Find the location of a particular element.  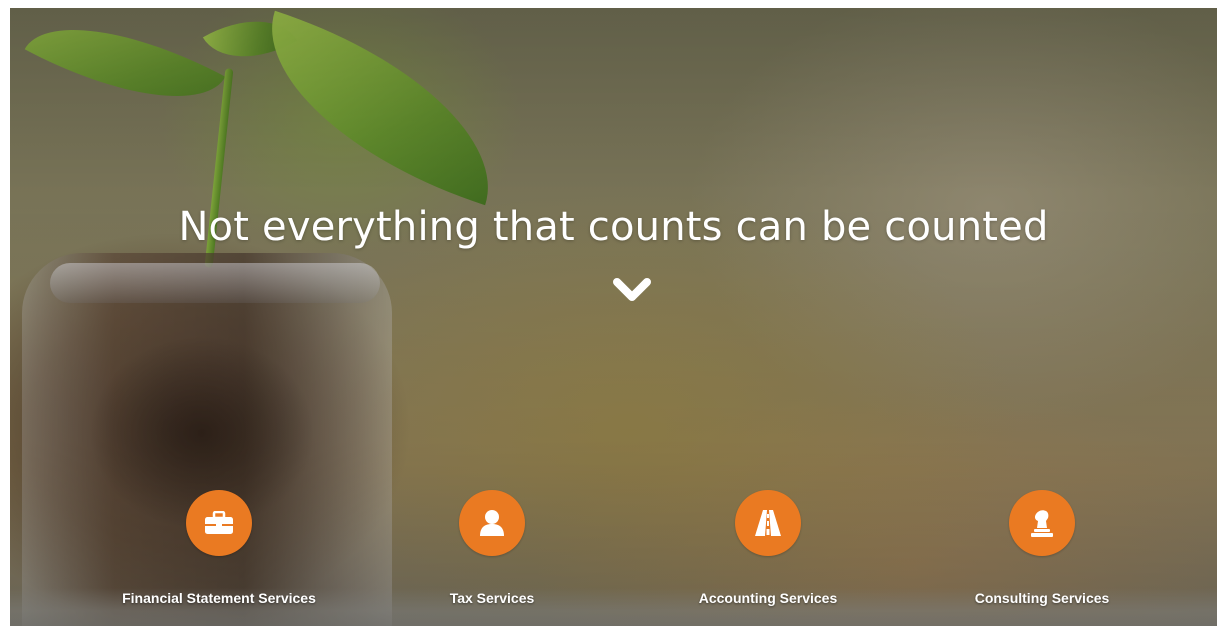

service-accounting: Accounting Services is located at coordinates (768, 548).